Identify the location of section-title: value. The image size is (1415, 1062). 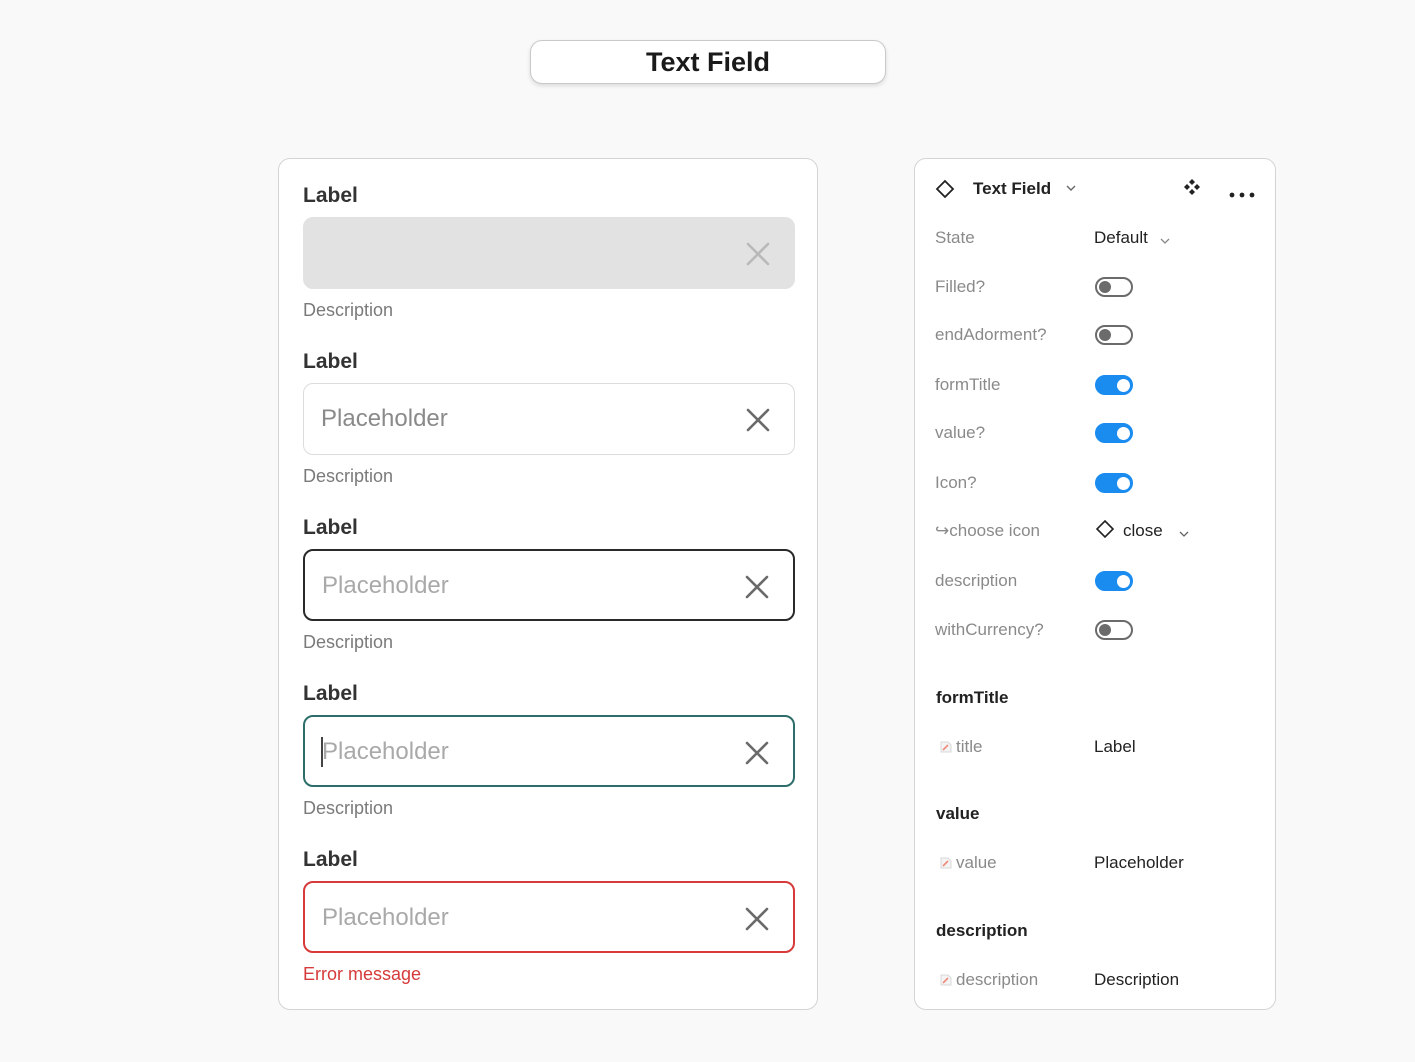
(958, 813).